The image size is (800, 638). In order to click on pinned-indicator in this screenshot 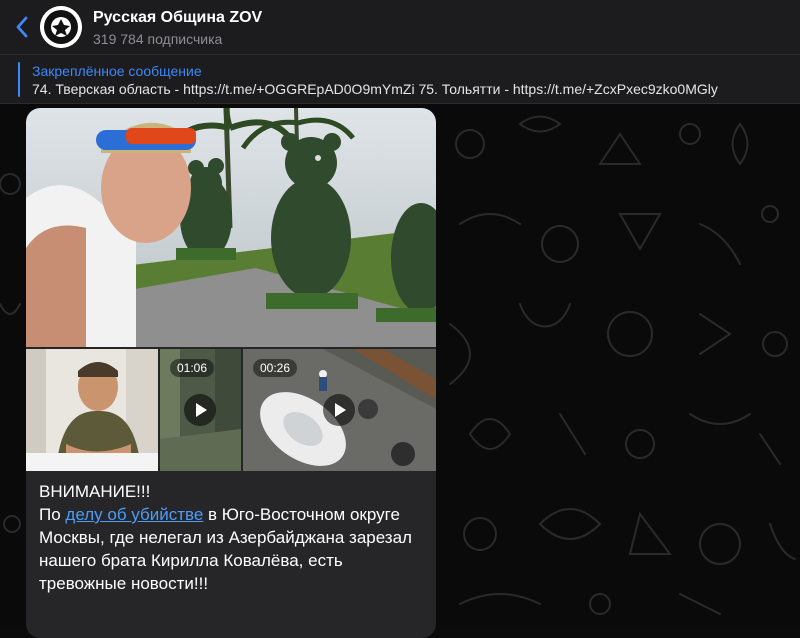, I will do `click(19, 79)`.